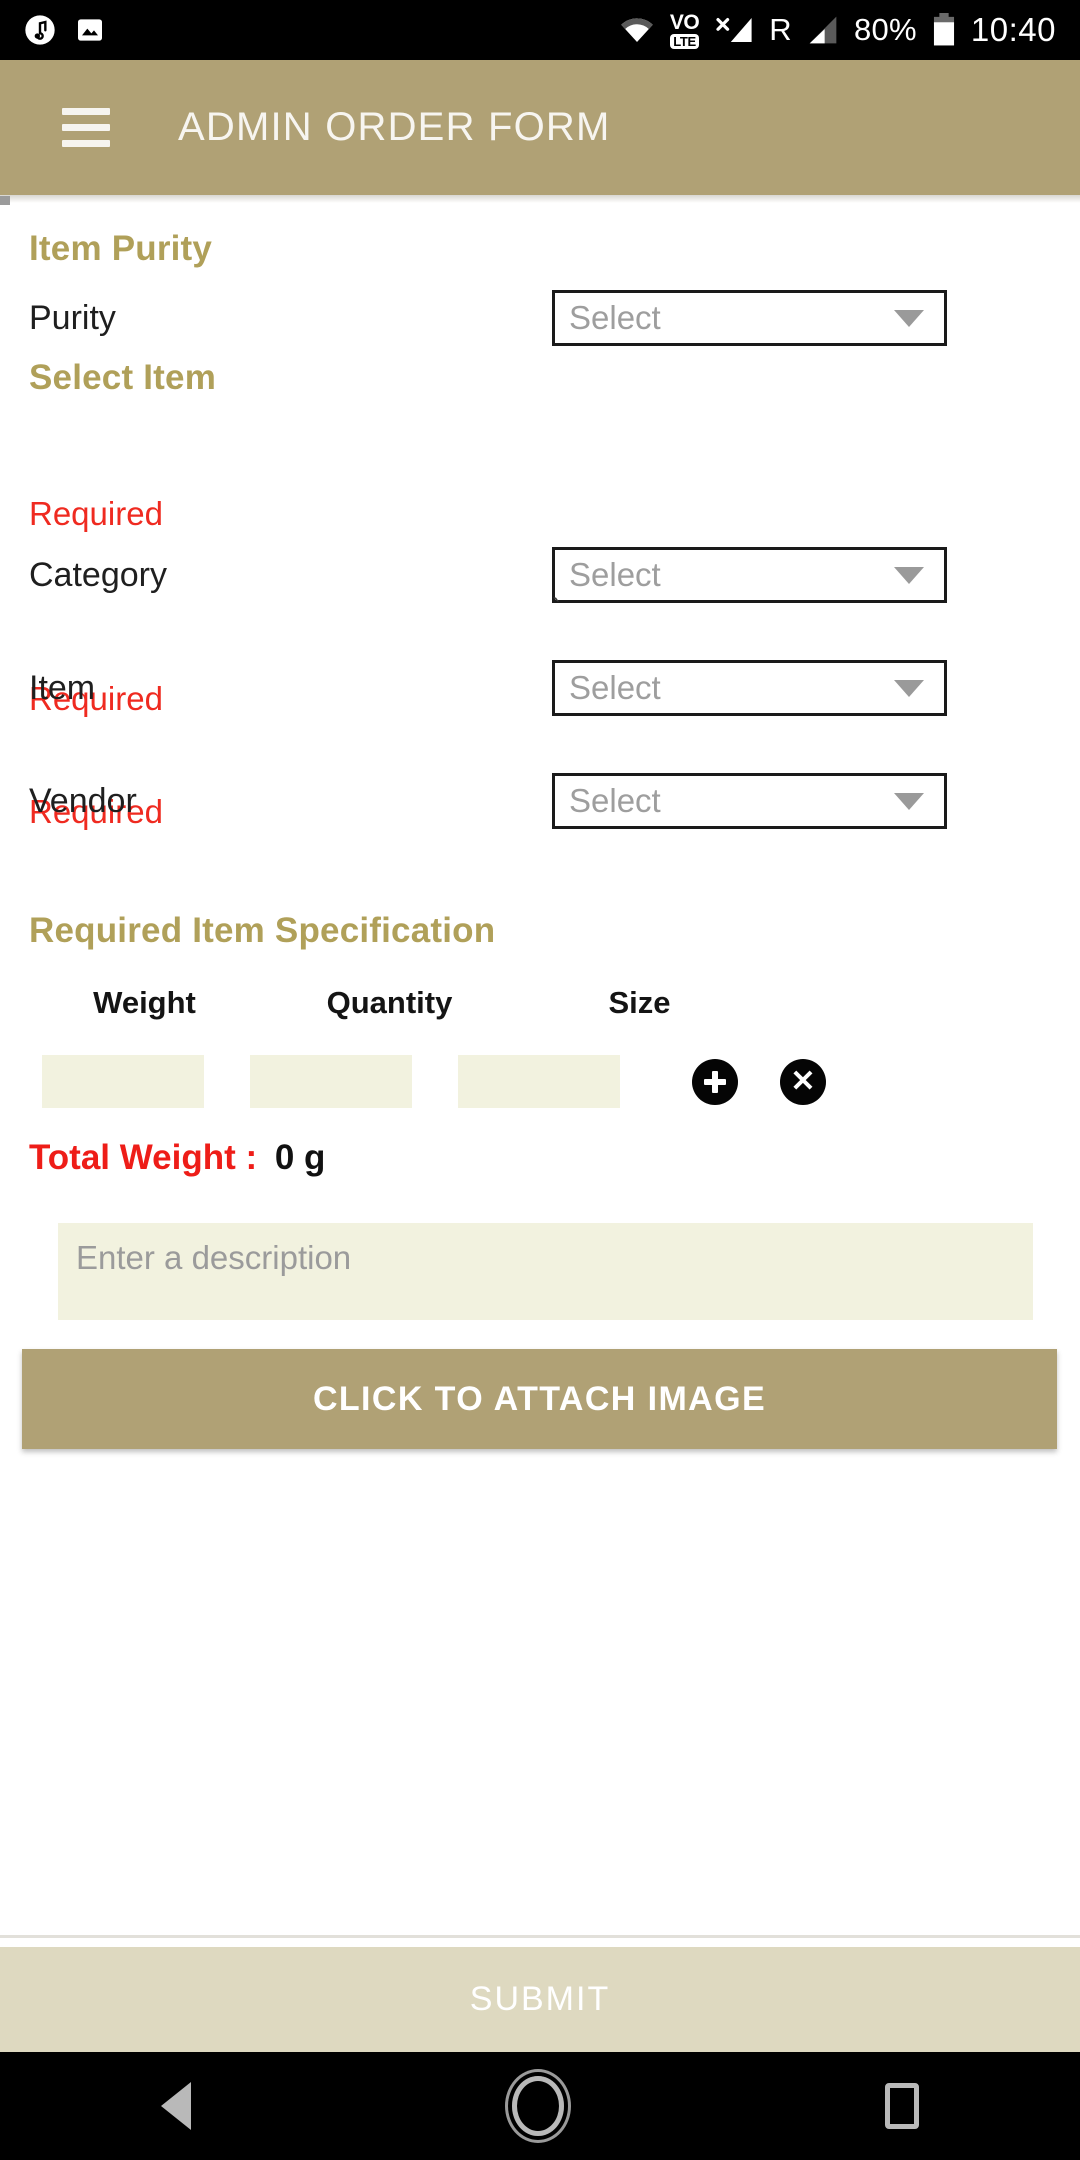  What do you see at coordinates (86, 127) in the screenshot?
I see `hamburger-menu-icon` at bounding box center [86, 127].